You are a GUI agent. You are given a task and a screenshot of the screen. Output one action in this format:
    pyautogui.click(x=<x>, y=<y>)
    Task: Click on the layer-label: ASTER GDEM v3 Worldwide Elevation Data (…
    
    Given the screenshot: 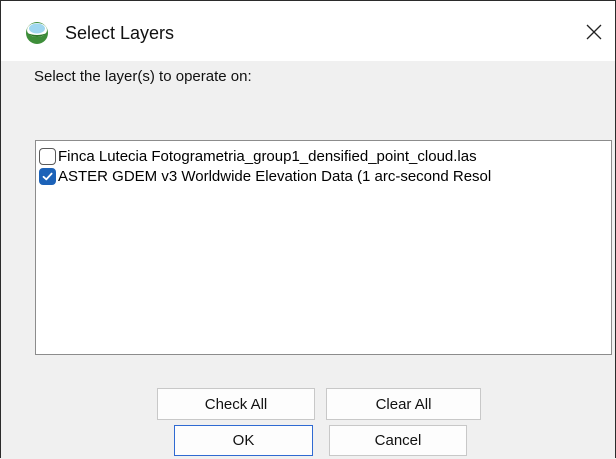 What is the action you would take?
    pyautogui.click(x=275, y=176)
    